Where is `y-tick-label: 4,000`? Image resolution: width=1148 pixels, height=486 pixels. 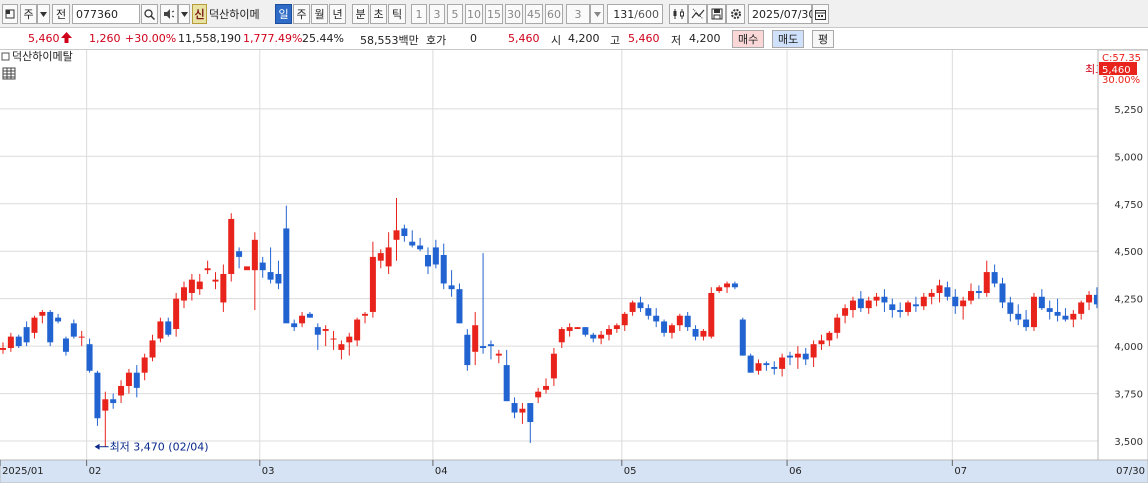 y-tick-label: 4,000 is located at coordinates (1128, 347).